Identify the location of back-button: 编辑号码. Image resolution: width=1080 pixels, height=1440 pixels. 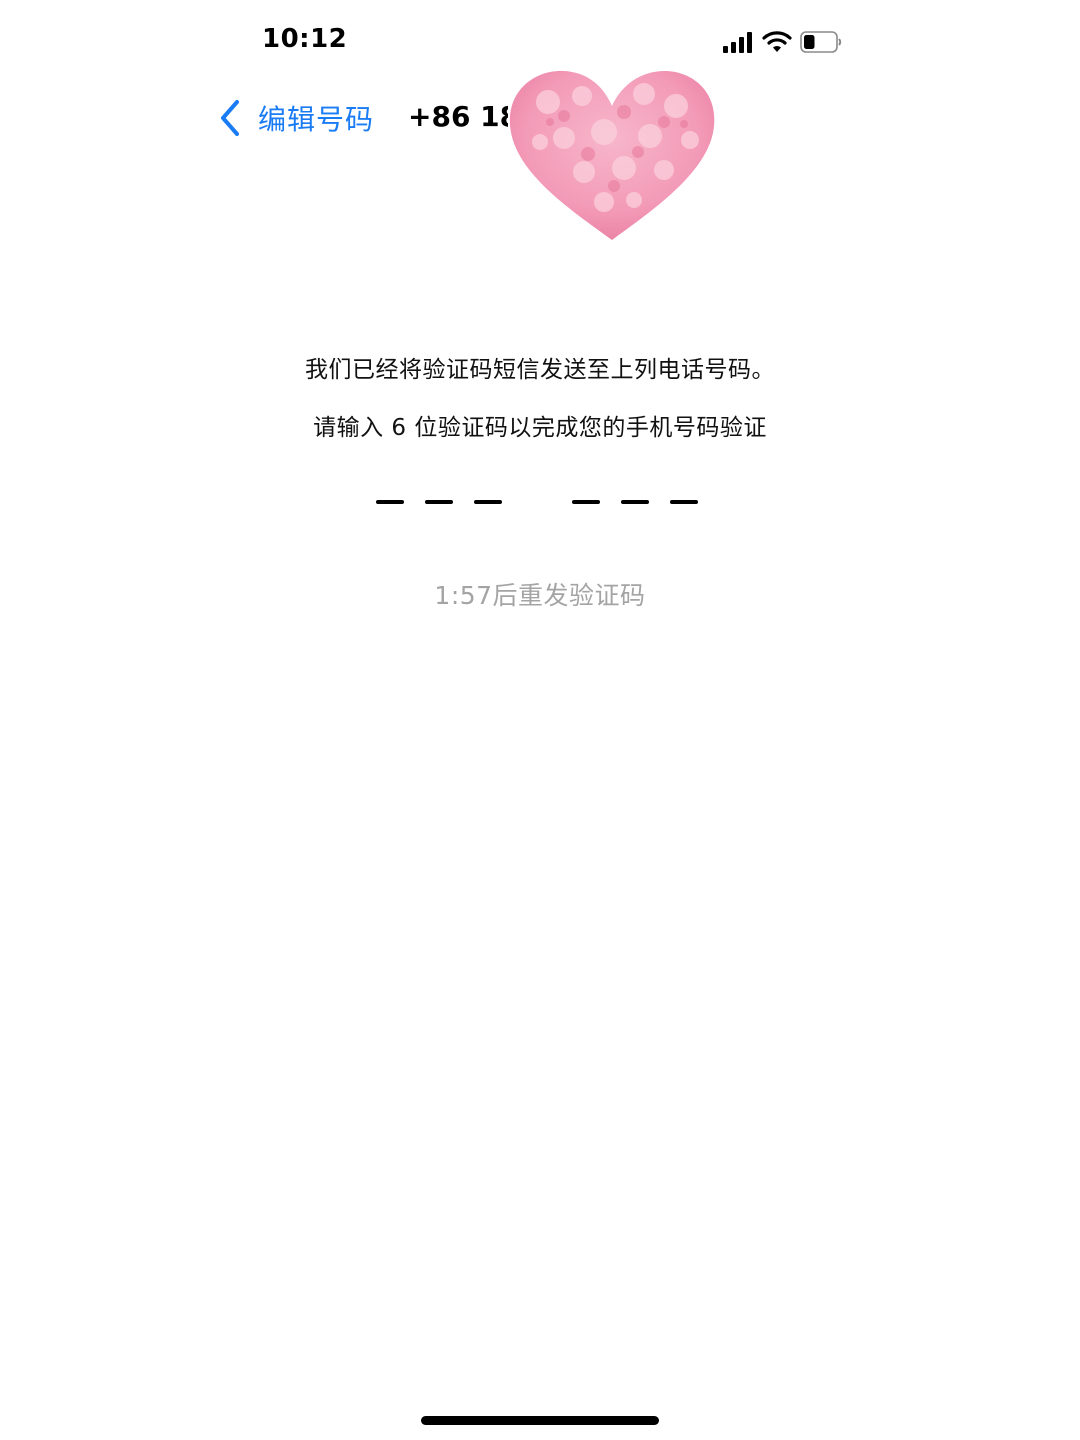
(296, 118).